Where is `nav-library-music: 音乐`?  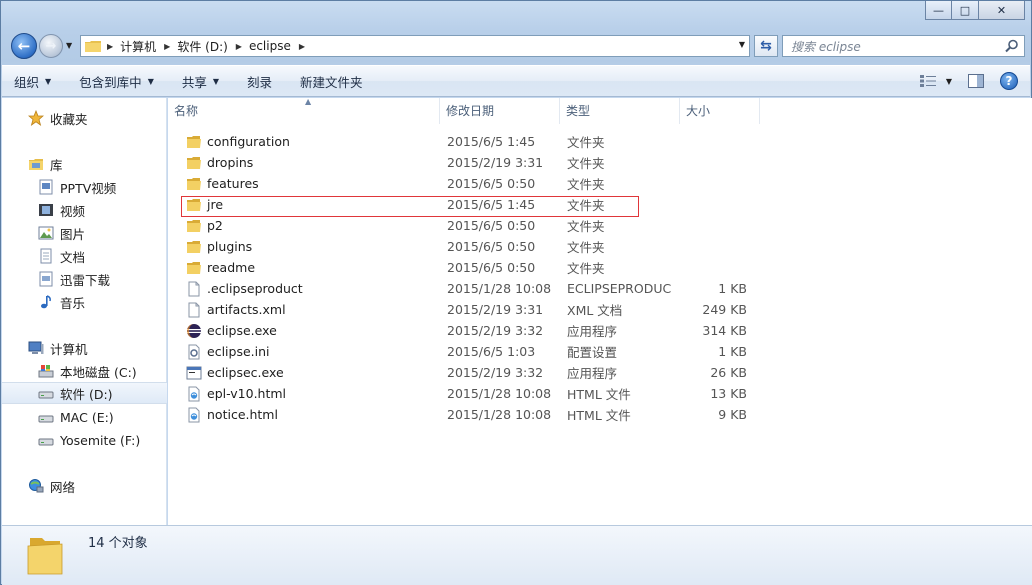 nav-library-music: 音乐 is located at coordinates (84, 302).